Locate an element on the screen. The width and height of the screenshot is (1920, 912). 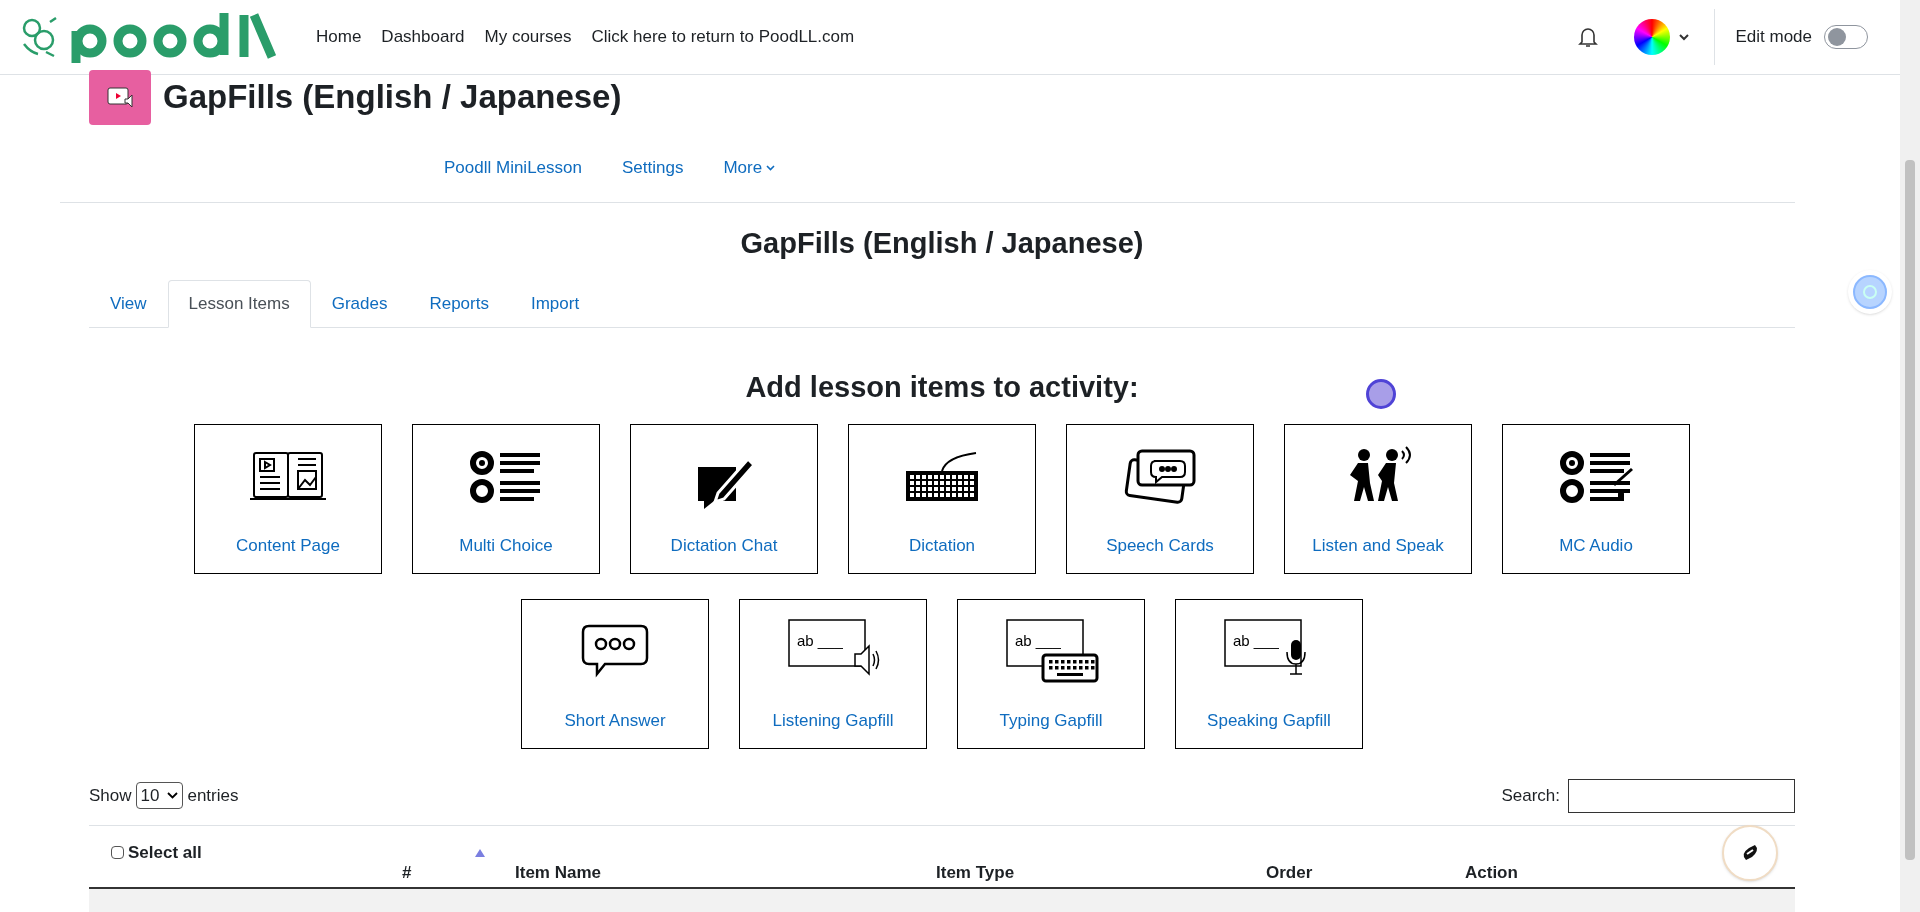
entries-label: entries is located at coordinates (213, 795).